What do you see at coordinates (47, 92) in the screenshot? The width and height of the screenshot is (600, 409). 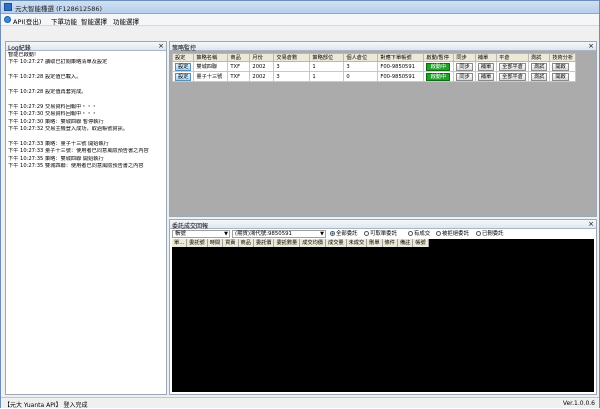 I see `log-line: 下午 10:27:28 設定值再套完成。` at bounding box center [47, 92].